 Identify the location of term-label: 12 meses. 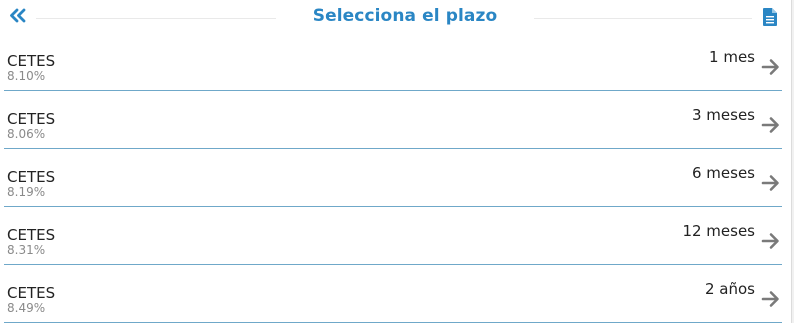
(718, 231).